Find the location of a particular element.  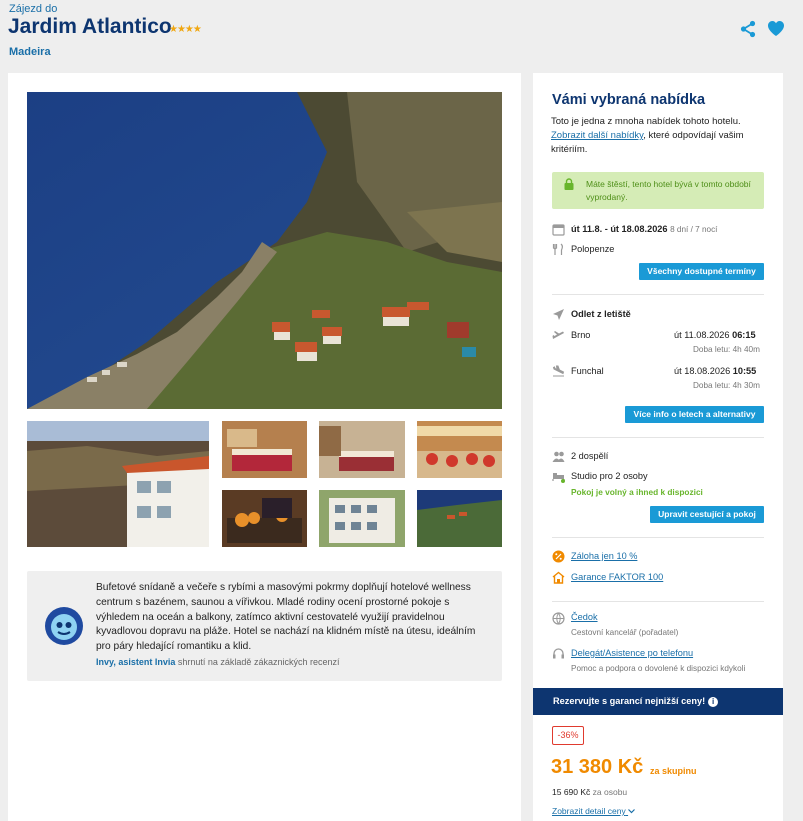

lock-icon is located at coordinates (569, 184).